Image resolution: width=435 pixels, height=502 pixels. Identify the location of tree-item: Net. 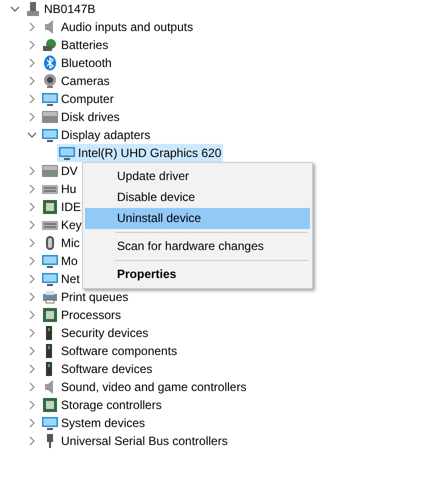
(61, 279).